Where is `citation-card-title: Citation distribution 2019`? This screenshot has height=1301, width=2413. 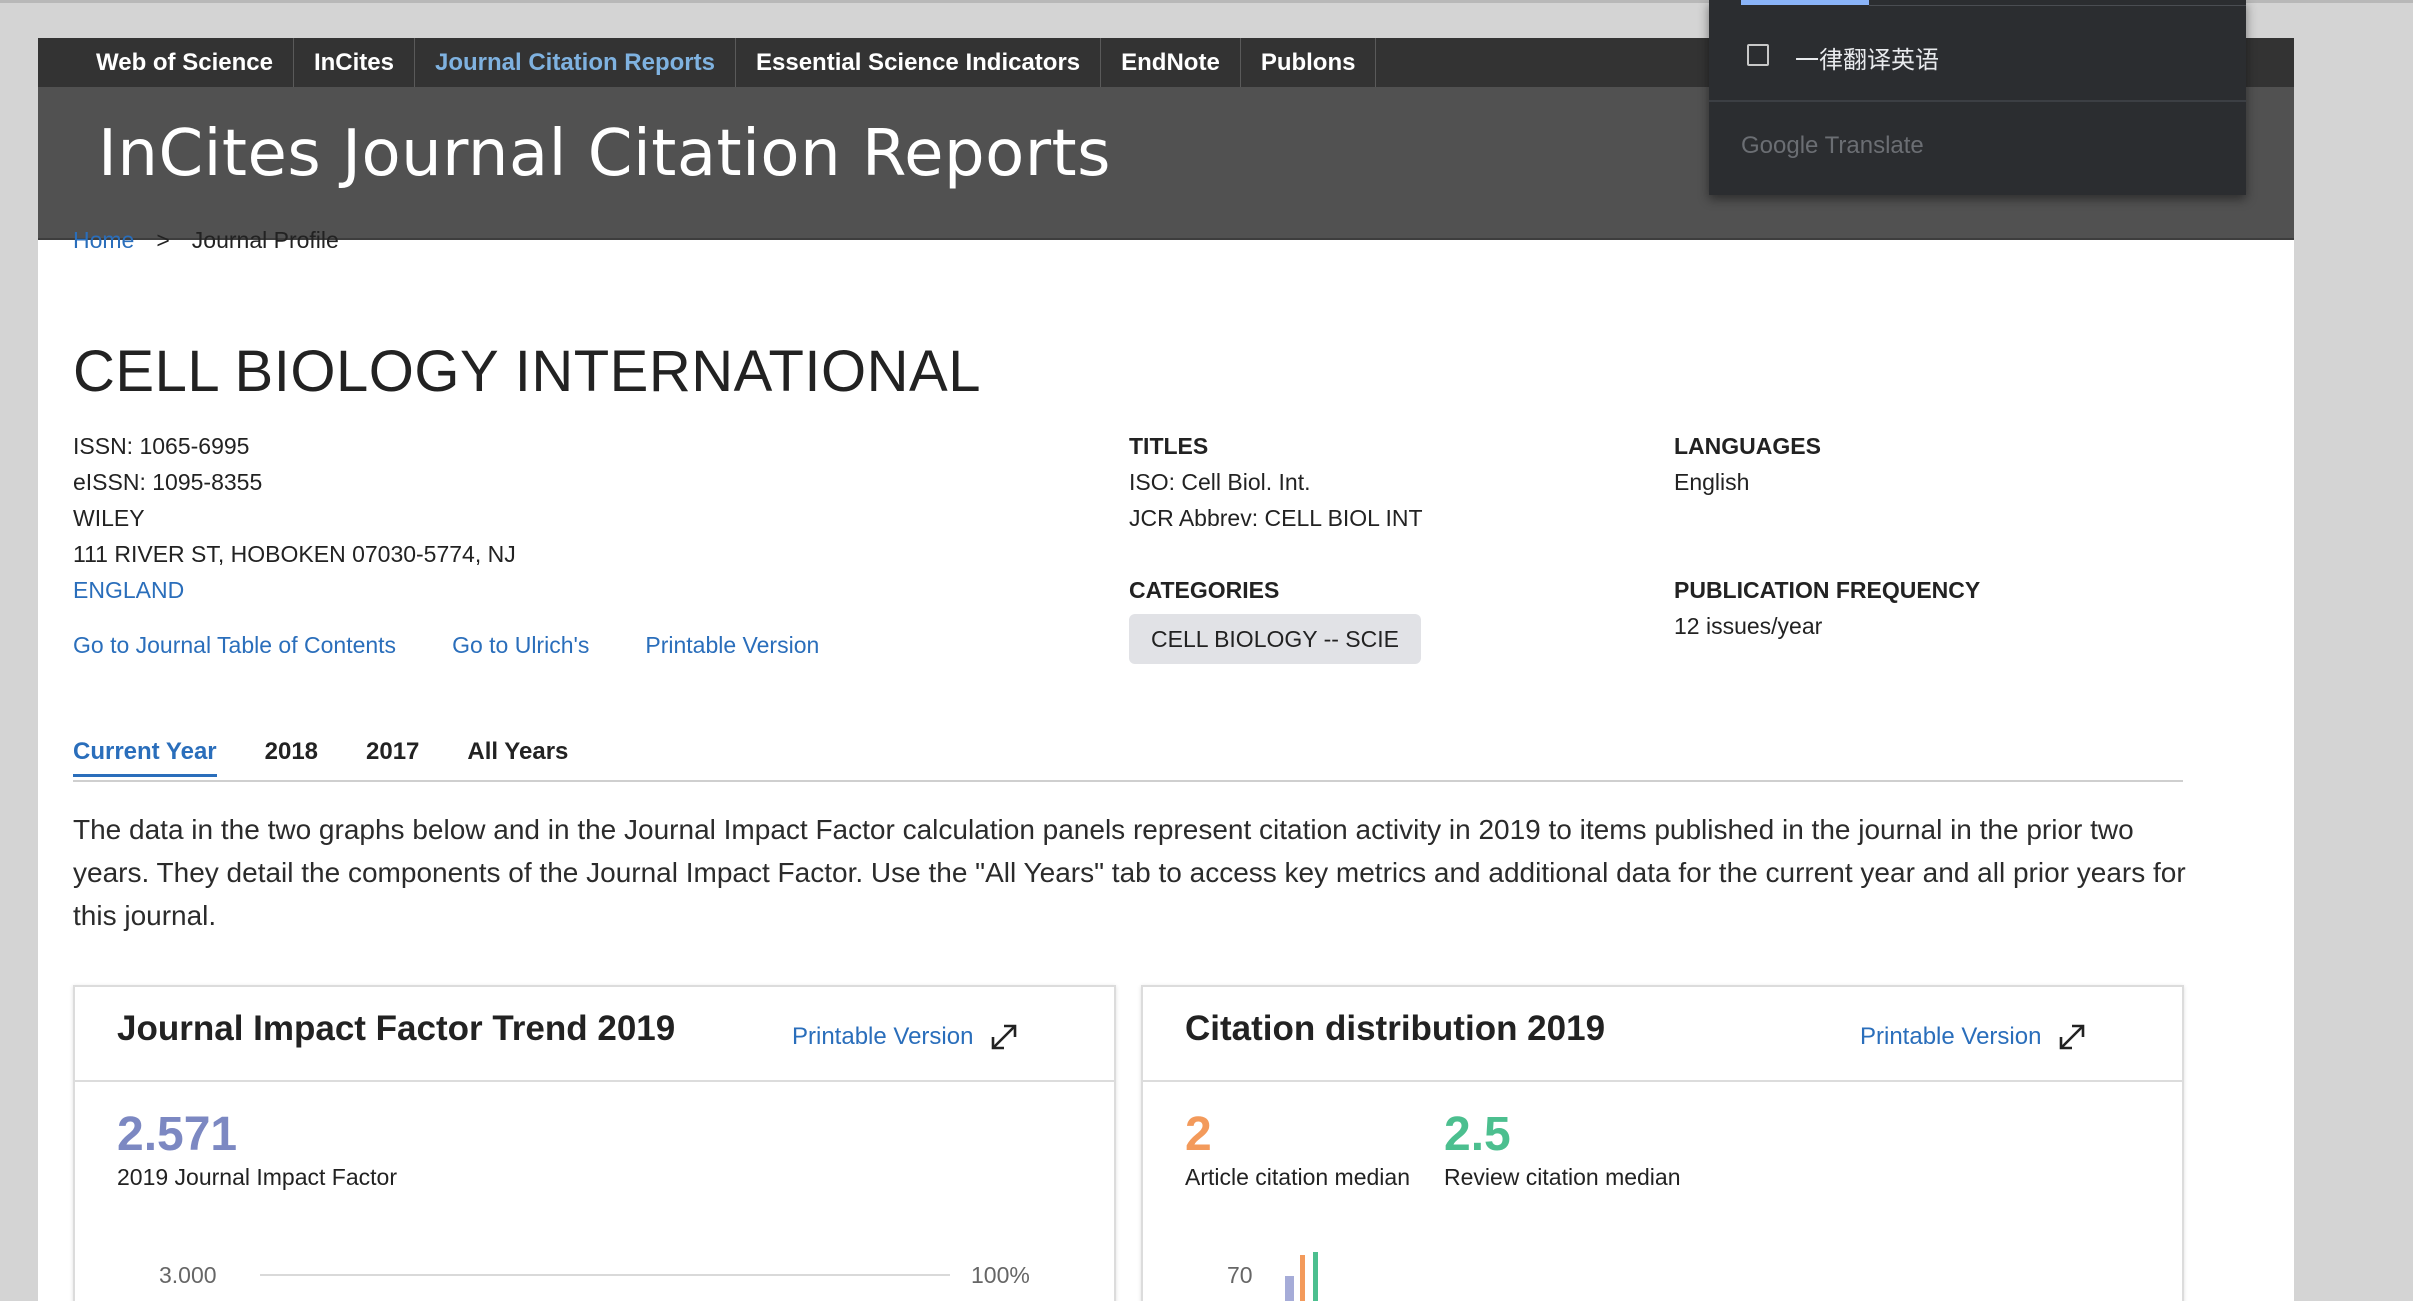 citation-card-title: Citation distribution 2019 is located at coordinates (1395, 1028).